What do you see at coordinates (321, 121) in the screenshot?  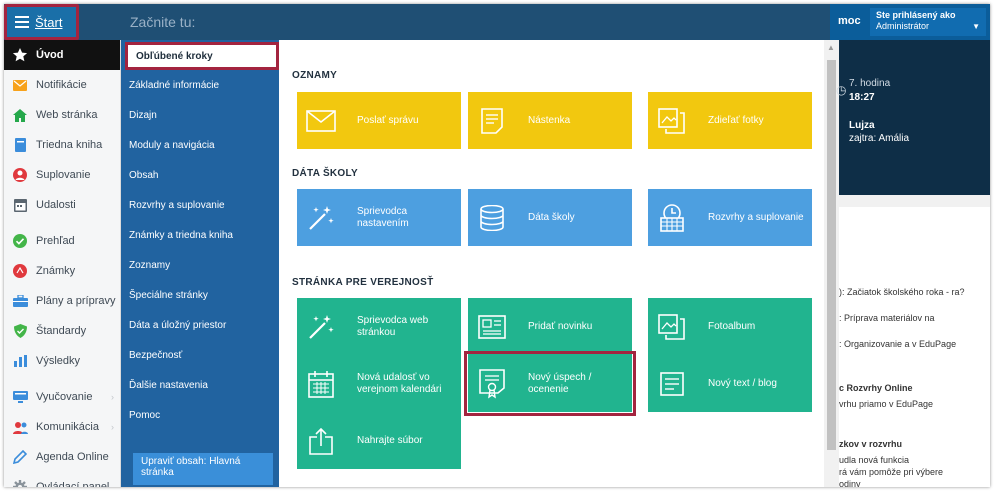 I see `envelope-icon` at bounding box center [321, 121].